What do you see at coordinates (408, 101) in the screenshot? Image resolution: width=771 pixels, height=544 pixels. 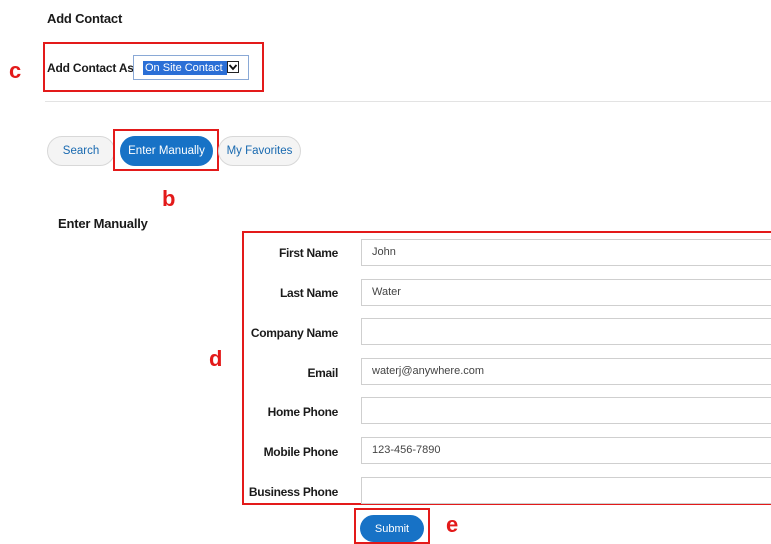 I see `divider` at bounding box center [408, 101].